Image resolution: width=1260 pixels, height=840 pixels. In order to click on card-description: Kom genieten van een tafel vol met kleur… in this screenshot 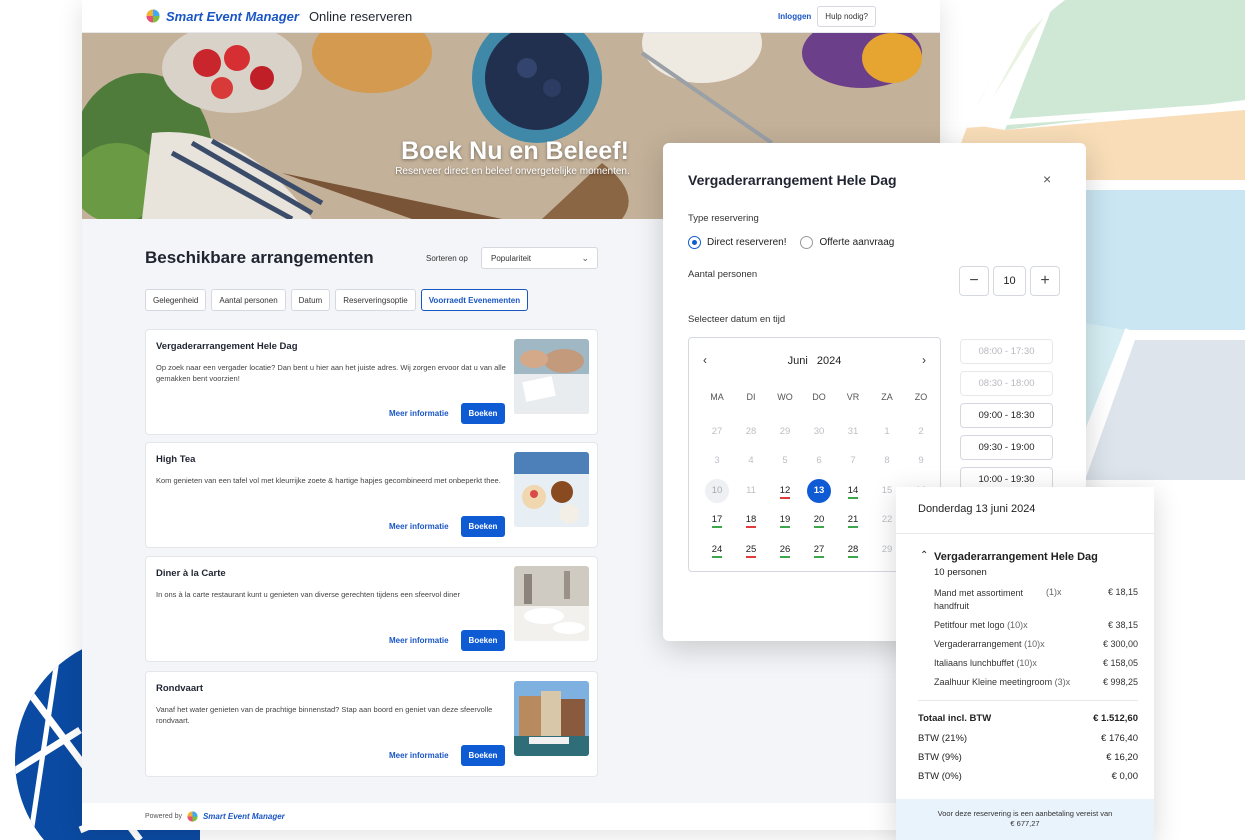, I will do `click(328, 480)`.